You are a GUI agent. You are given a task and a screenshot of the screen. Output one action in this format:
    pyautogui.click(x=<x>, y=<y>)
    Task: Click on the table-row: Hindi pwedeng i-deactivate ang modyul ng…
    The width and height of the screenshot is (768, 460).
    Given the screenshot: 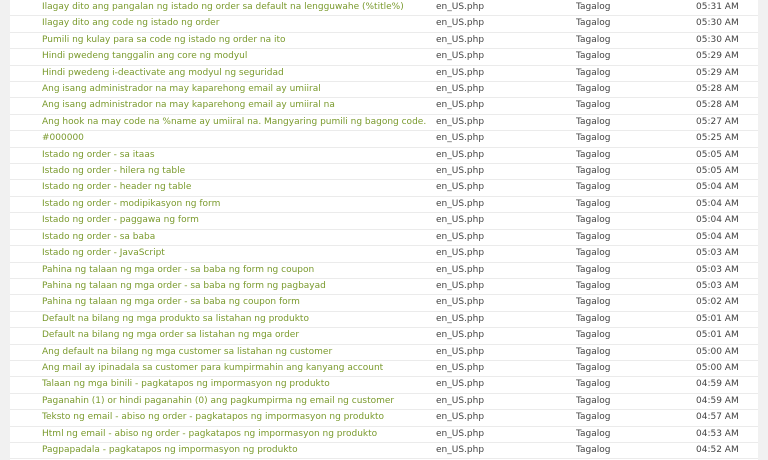 What is the action you would take?
    pyautogui.click(x=384, y=74)
    